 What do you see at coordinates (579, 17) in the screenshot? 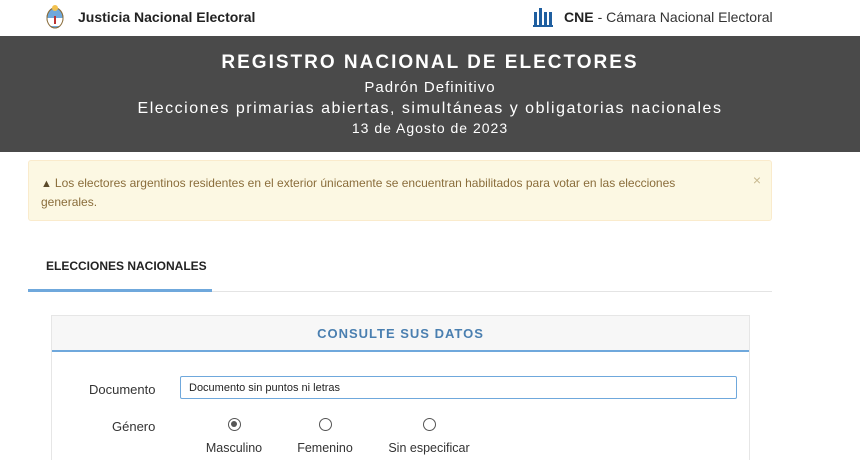
I see `brand-right-acronym: CNE` at bounding box center [579, 17].